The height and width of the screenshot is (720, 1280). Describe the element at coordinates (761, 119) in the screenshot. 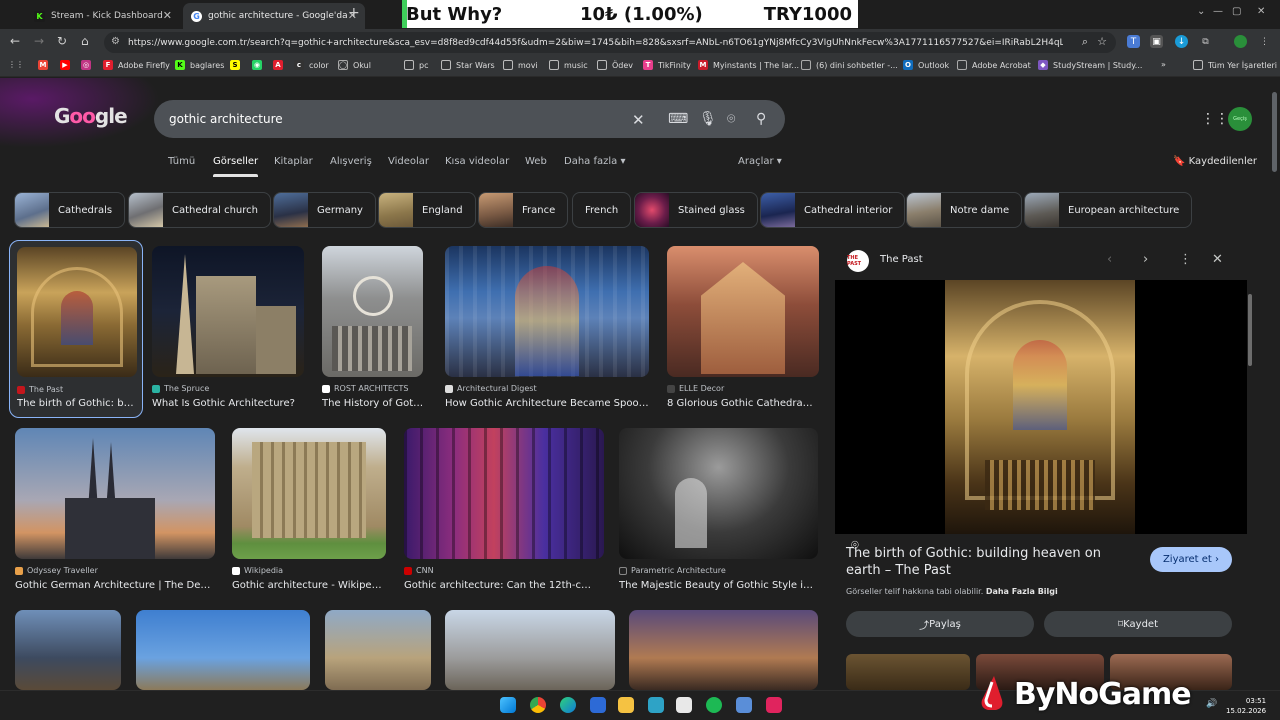

I see `search-icon: ⚲` at that location.